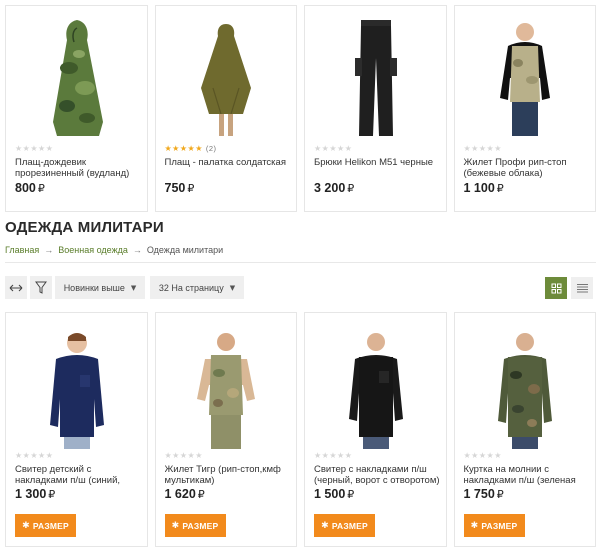 This screenshot has height=547, width=600. I want to click on horizontal-arrows-icon, so click(16, 287).